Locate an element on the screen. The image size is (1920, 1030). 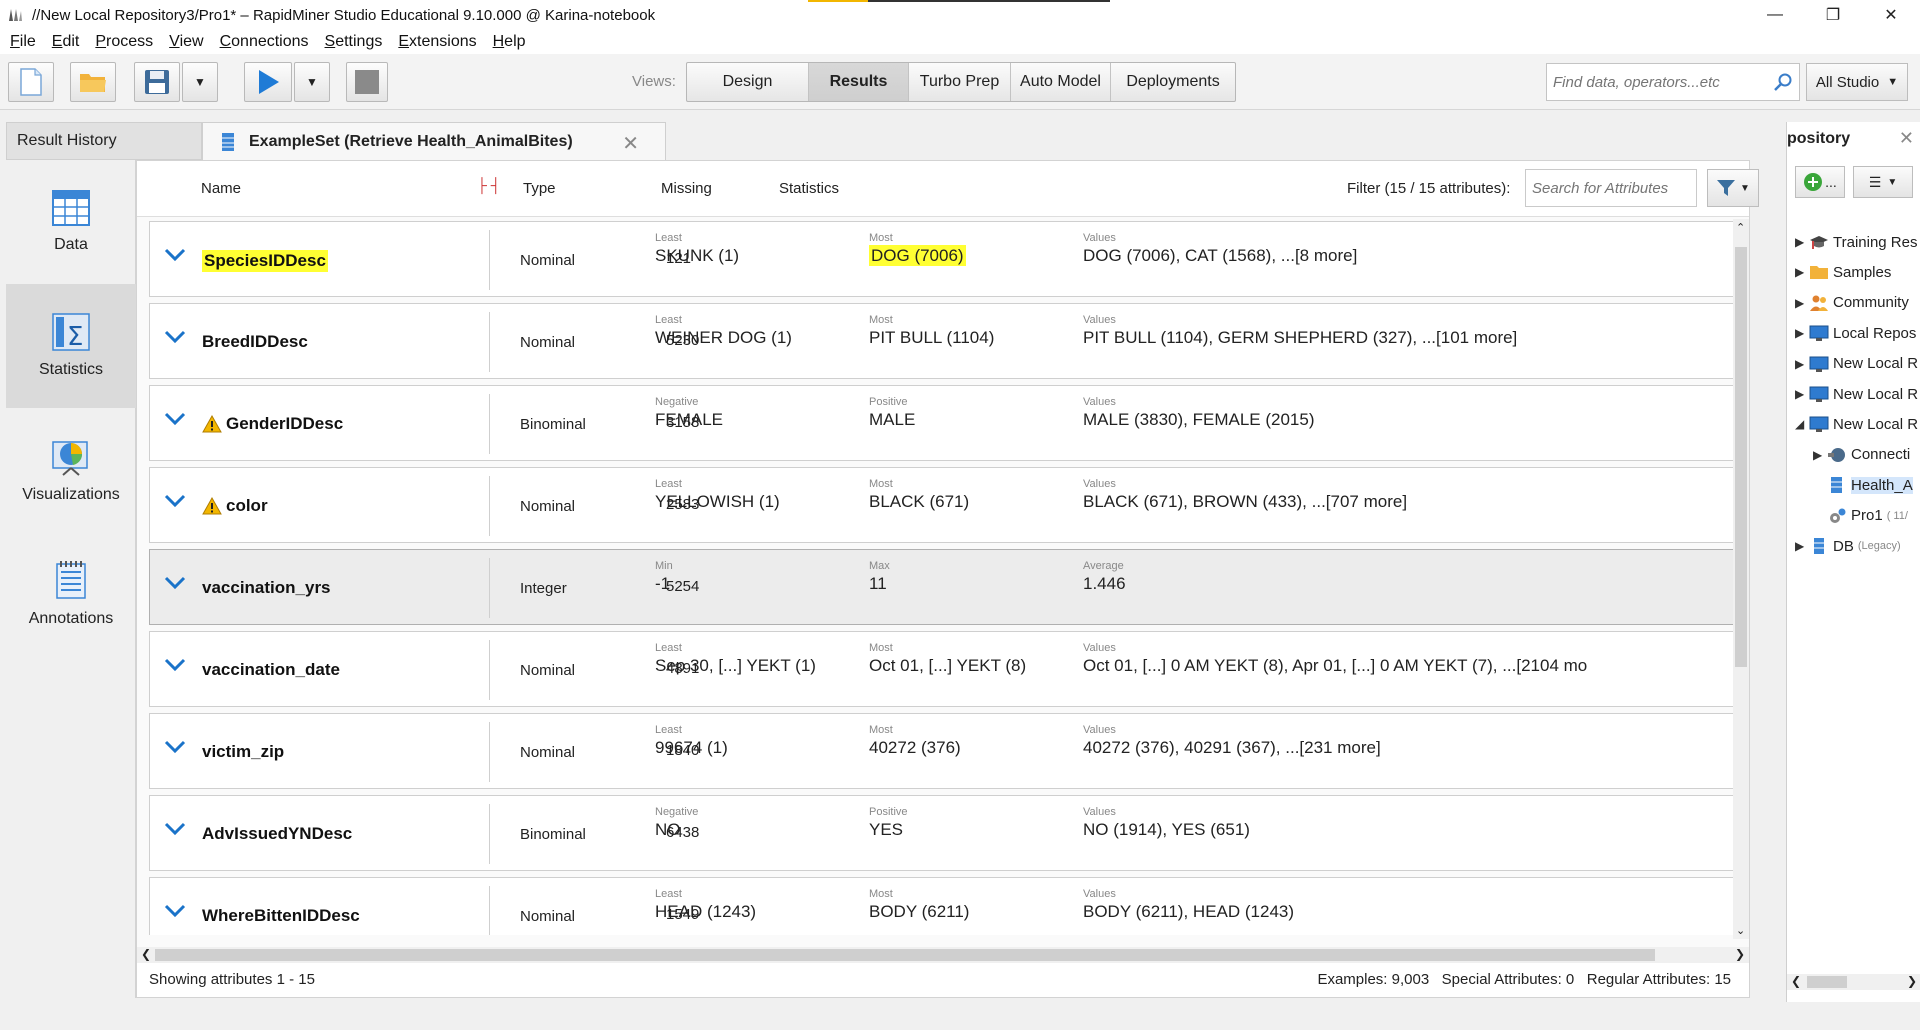
close-window-button: ✕ is located at coordinates (1891, 15).